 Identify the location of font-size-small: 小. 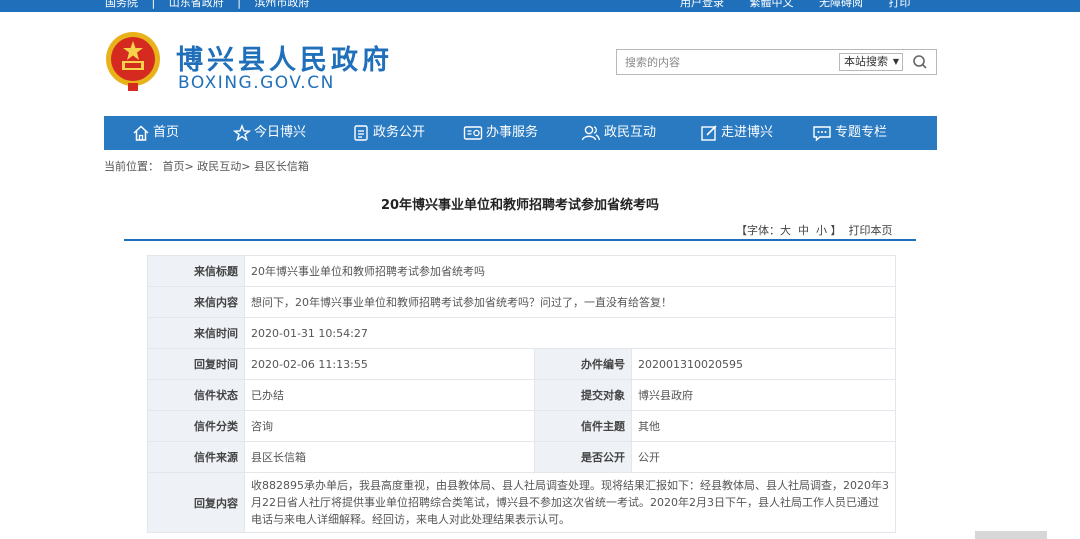
(821, 230).